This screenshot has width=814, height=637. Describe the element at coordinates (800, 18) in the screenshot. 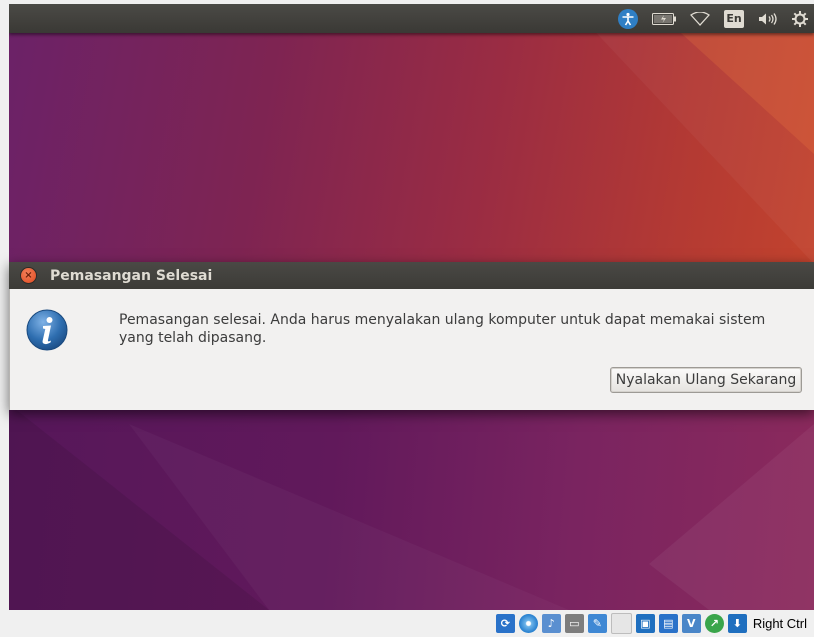

I see `settings-gear-icon` at that location.